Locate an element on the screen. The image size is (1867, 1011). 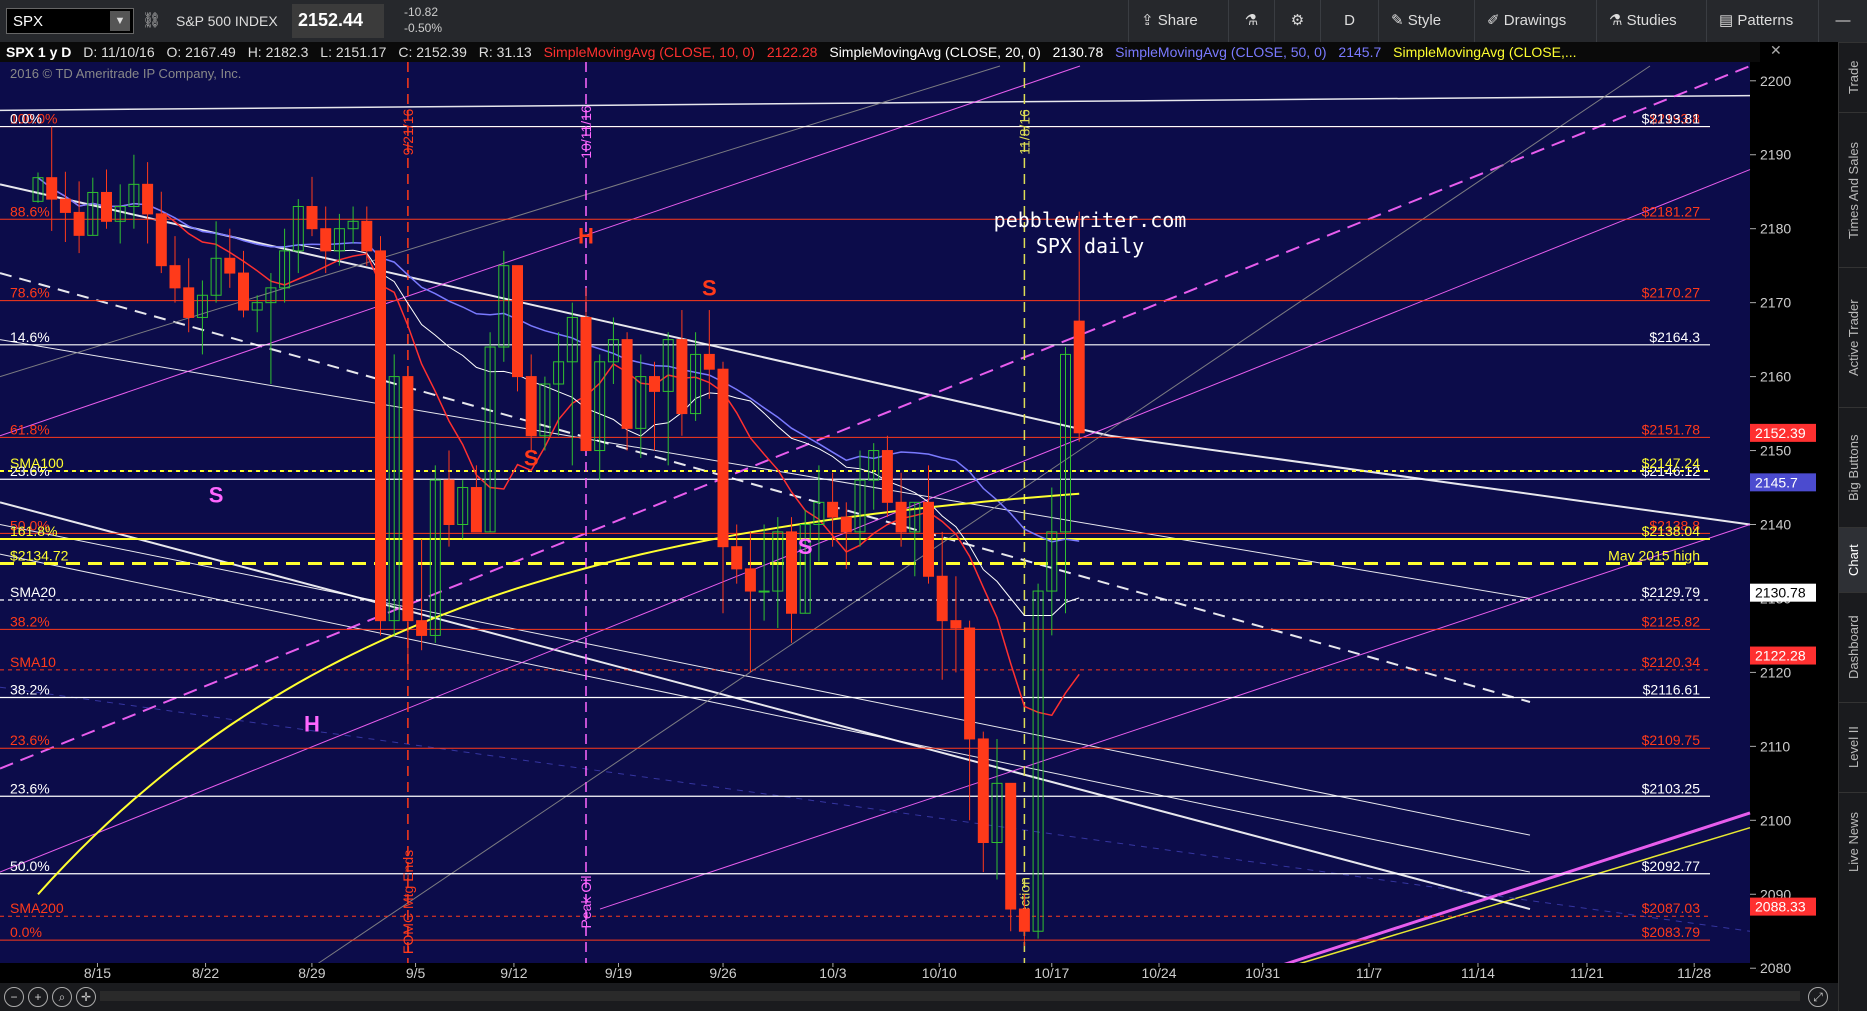
bar-range: R: 31.13 is located at coordinates (505, 52).